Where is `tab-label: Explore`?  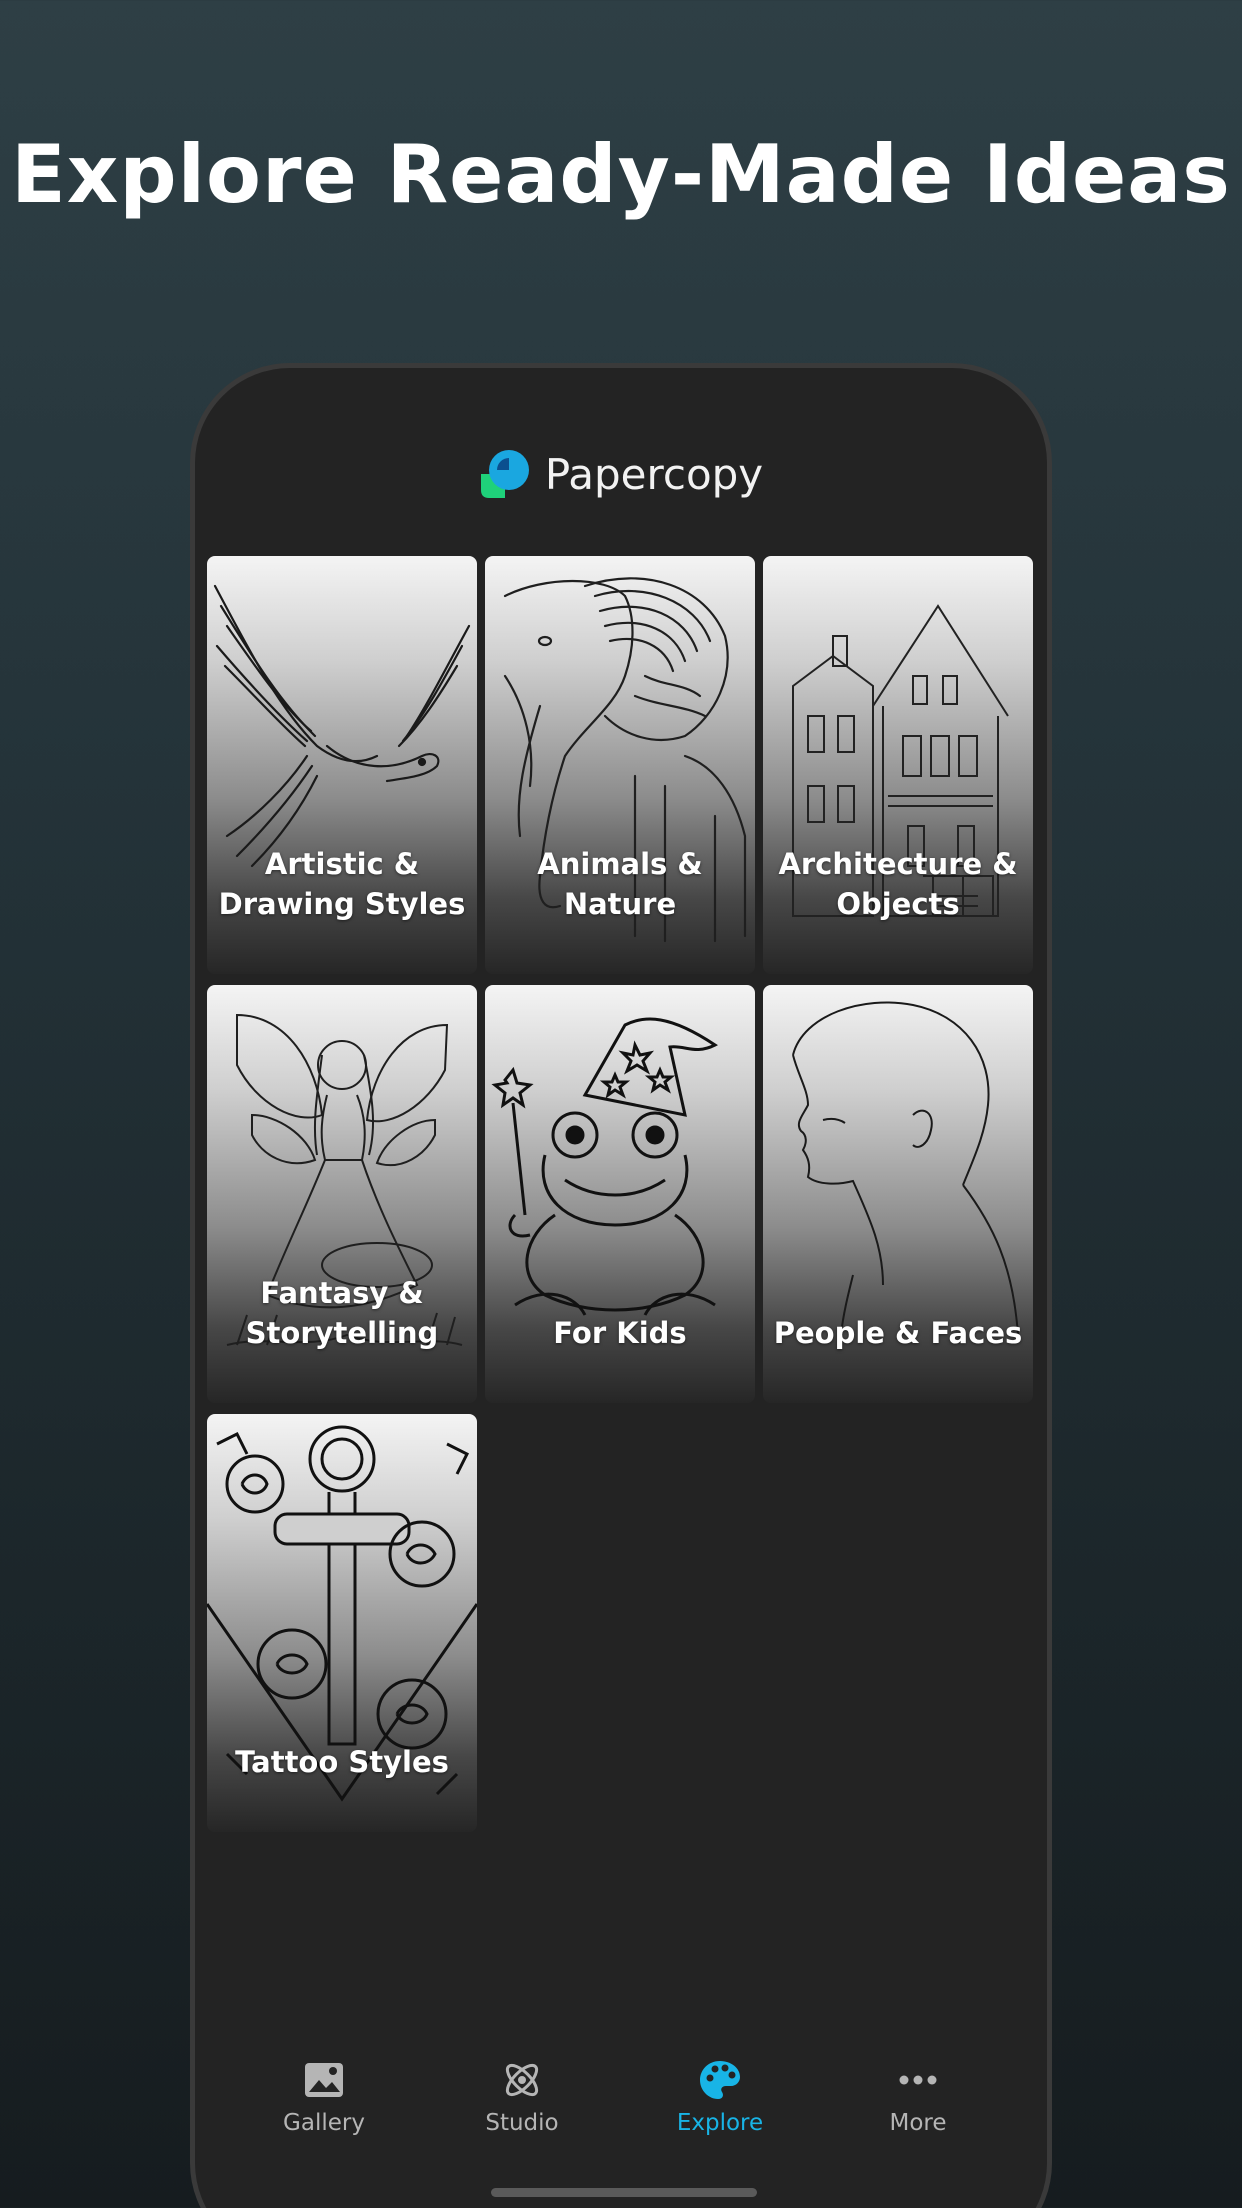 tab-label: Explore is located at coordinates (720, 2123).